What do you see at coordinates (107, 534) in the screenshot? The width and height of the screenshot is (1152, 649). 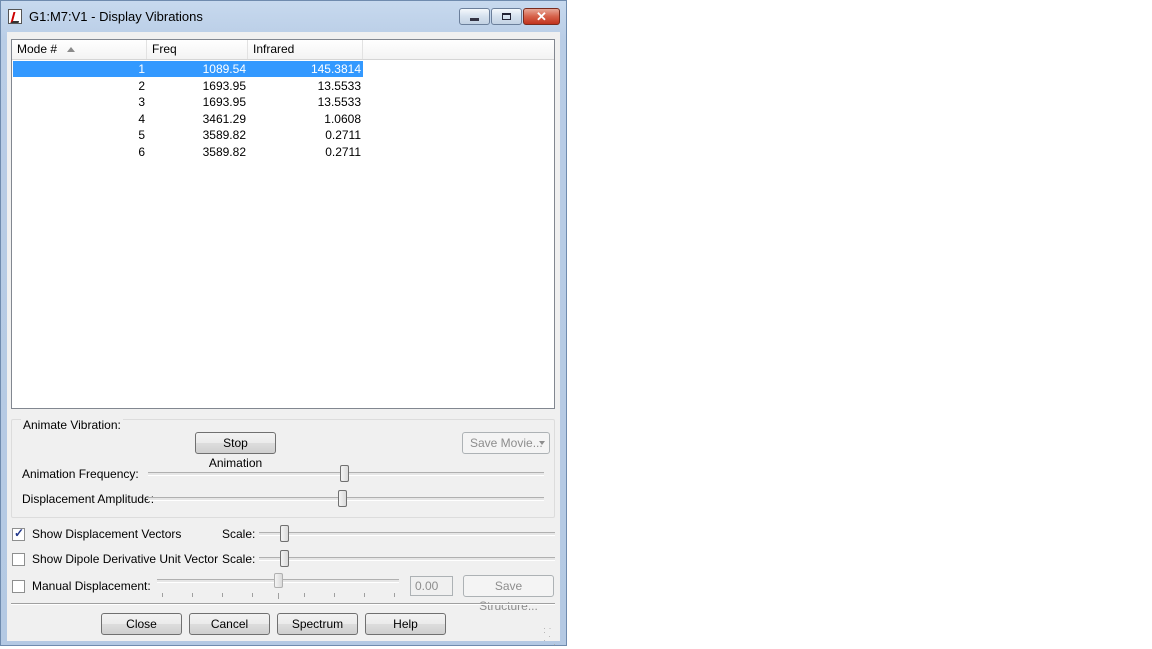 I see `show-vectors-label: Show Displacement Vectors` at bounding box center [107, 534].